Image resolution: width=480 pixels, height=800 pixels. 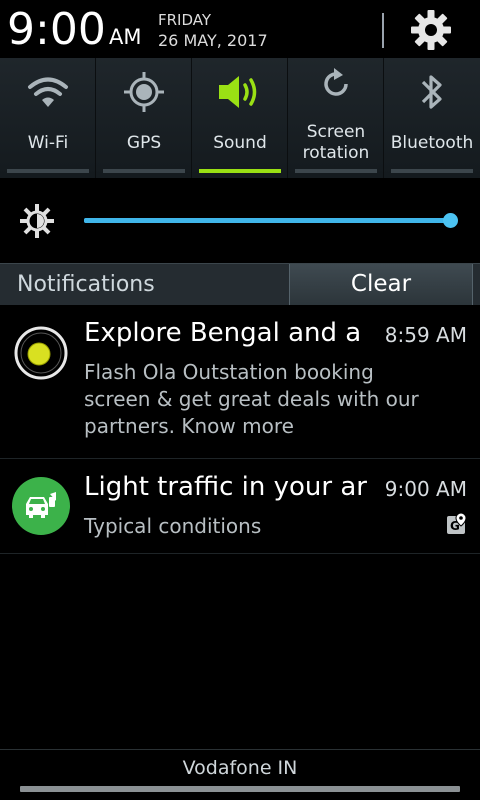 What do you see at coordinates (457, 523) in the screenshot?
I see `maps-badge-icon: G` at bounding box center [457, 523].